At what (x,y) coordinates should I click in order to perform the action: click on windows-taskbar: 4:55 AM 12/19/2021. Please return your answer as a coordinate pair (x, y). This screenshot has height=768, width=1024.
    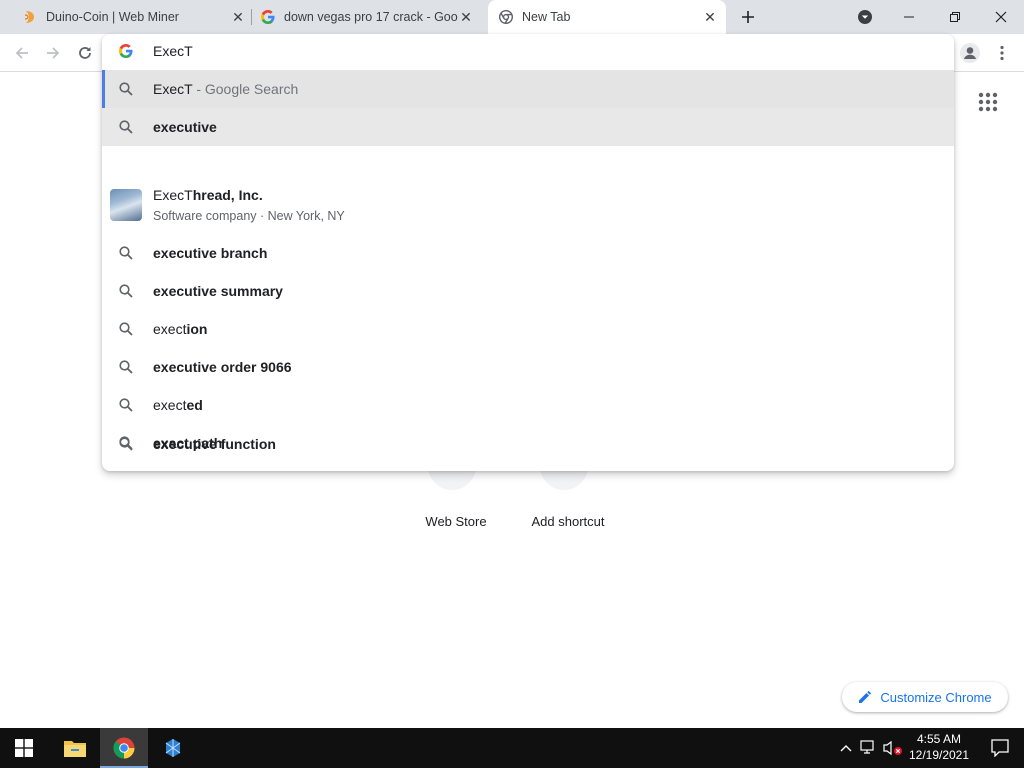
    Looking at the image, I should click on (512, 748).